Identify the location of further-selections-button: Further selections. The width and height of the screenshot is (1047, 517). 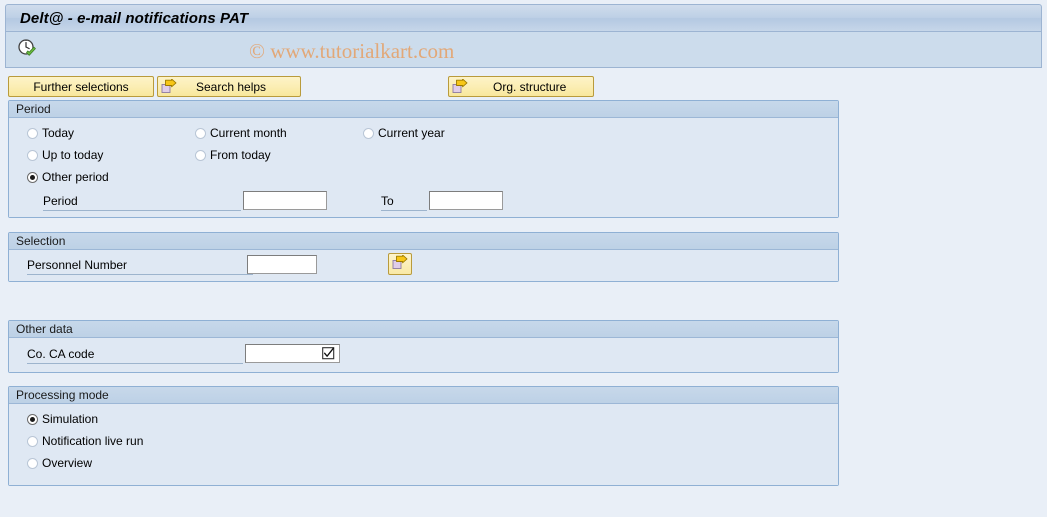
(81, 86).